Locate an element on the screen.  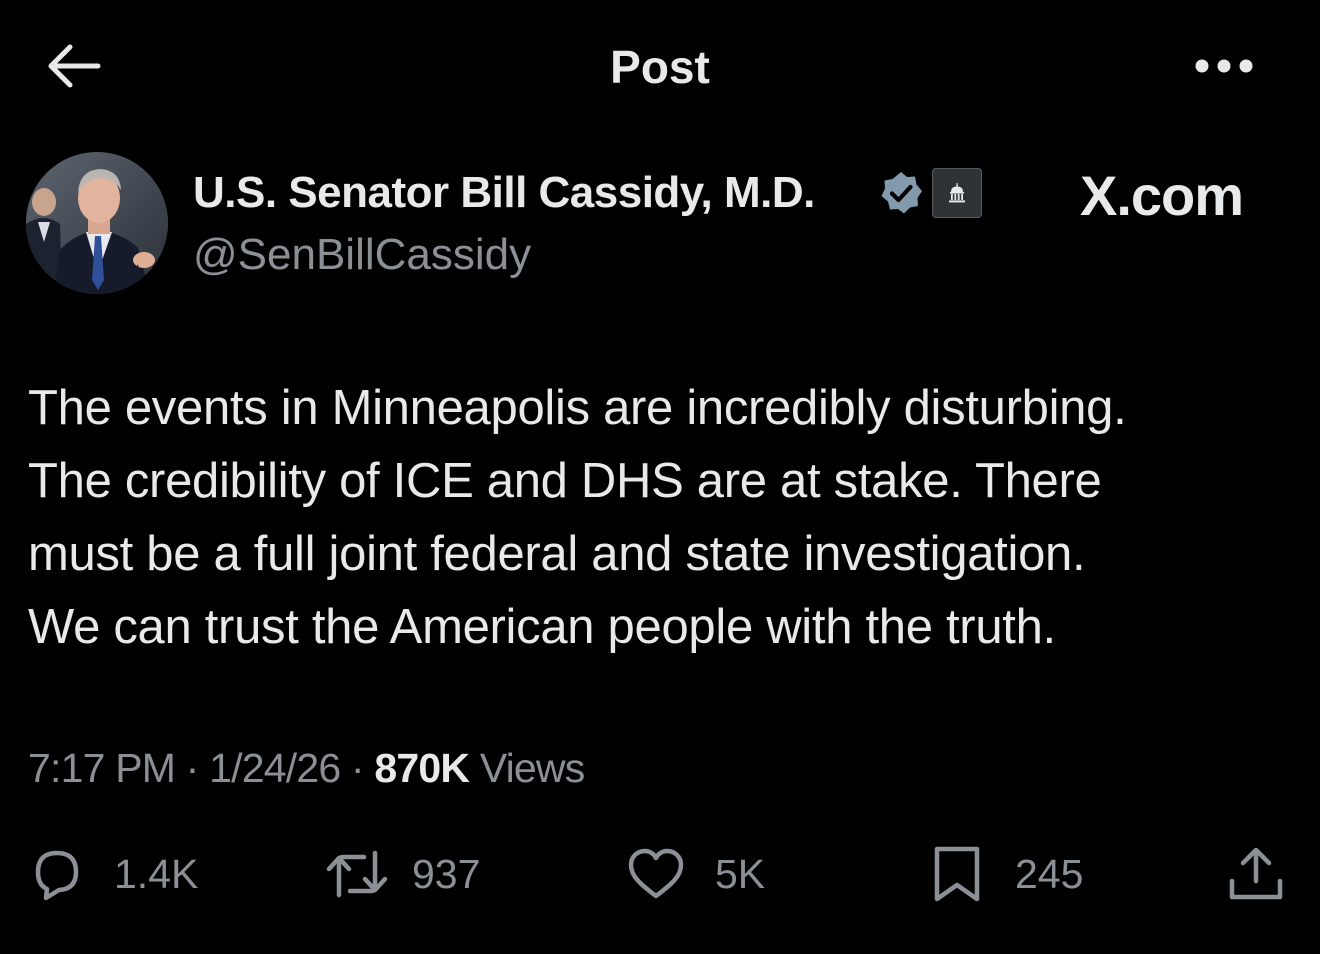
back-button is located at coordinates (73, 66).